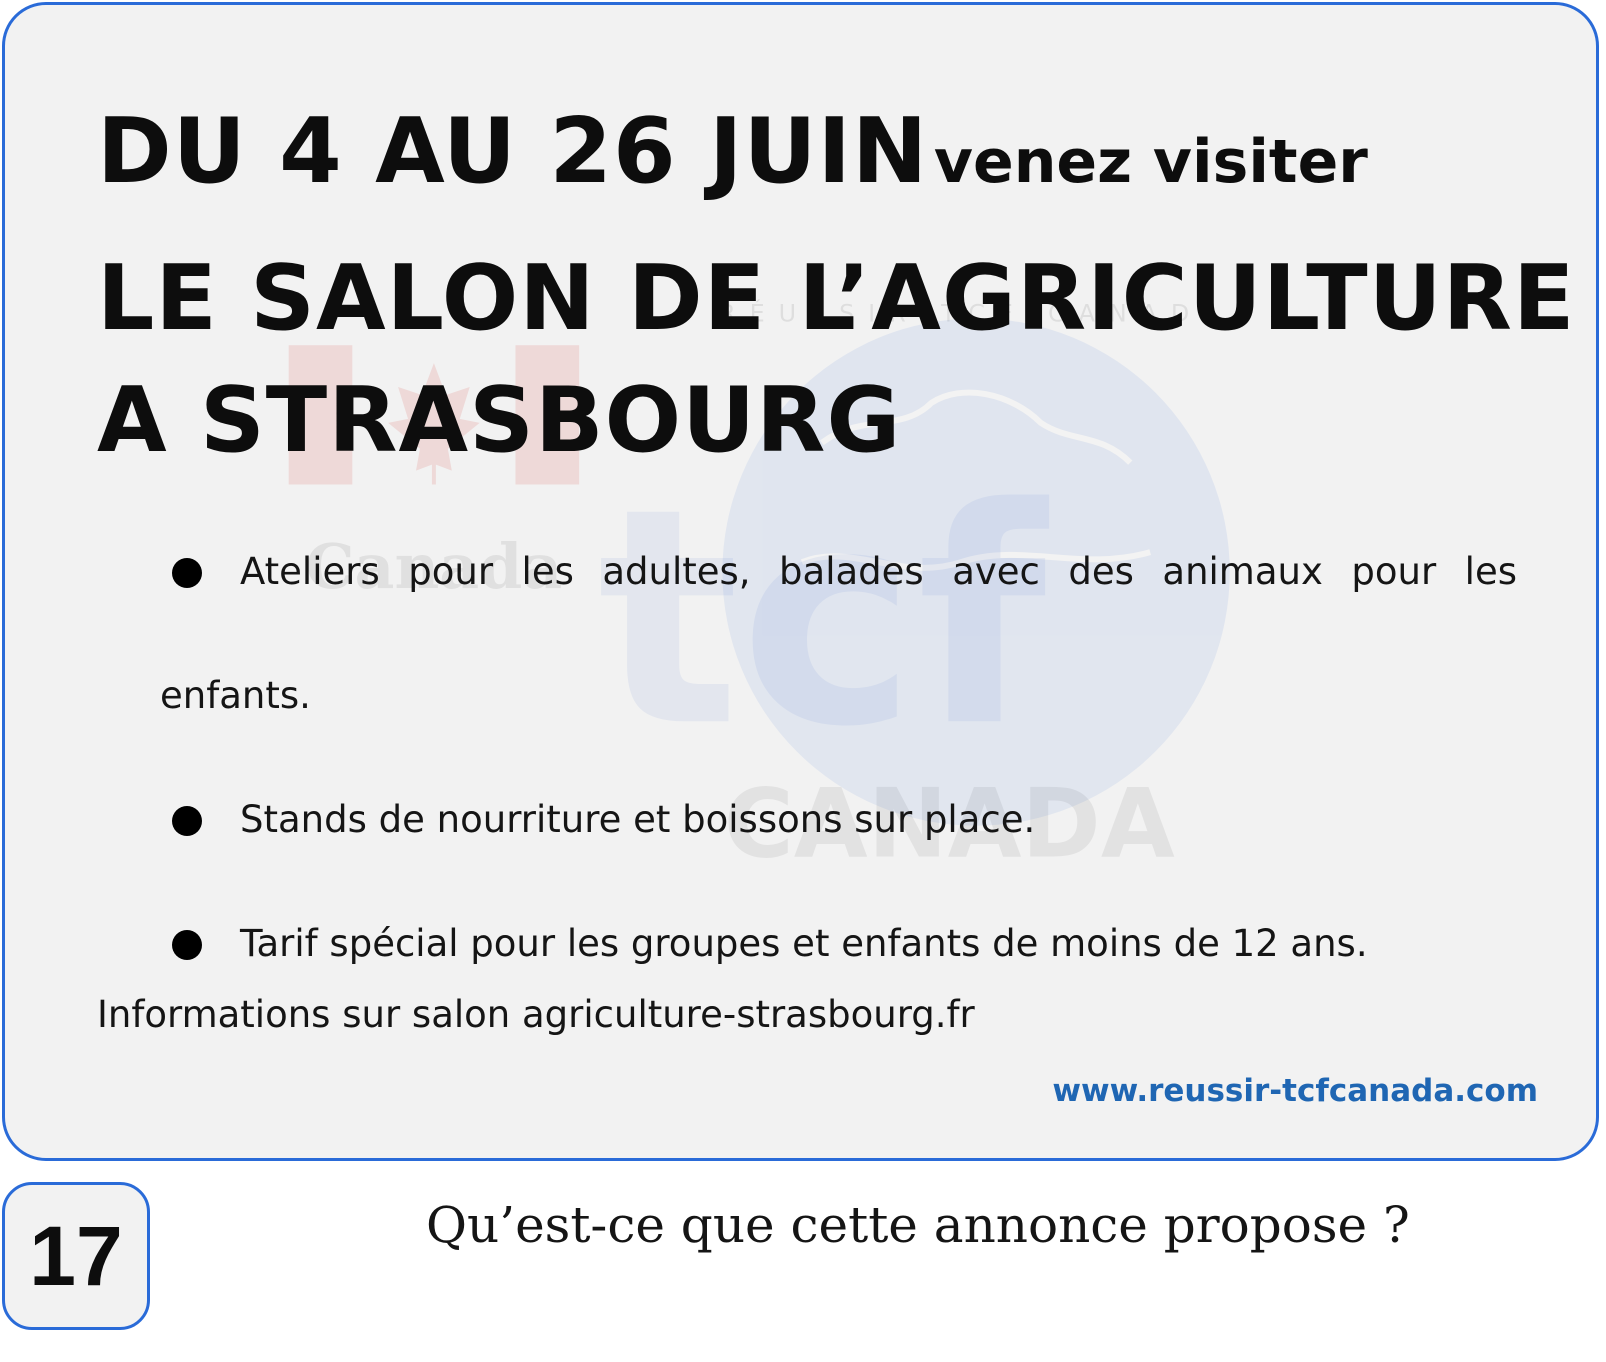 Image resolution: width=1606 pixels, height=1362 pixels. Describe the element at coordinates (499, 420) in the screenshot. I see `headline-line-3: A STRASBOURG` at that location.